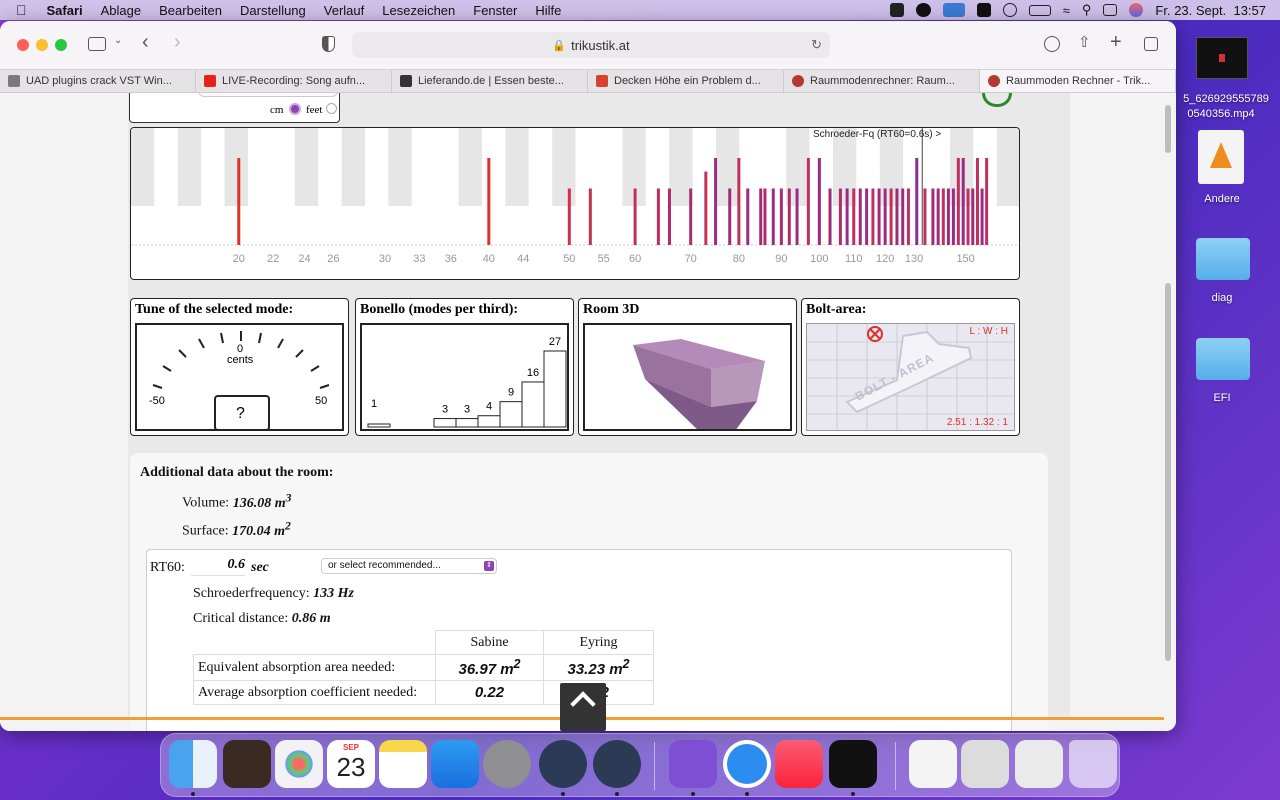 This screenshot has height=800, width=1280. I want to click on vlc-document-icon, so click(1221, 157).